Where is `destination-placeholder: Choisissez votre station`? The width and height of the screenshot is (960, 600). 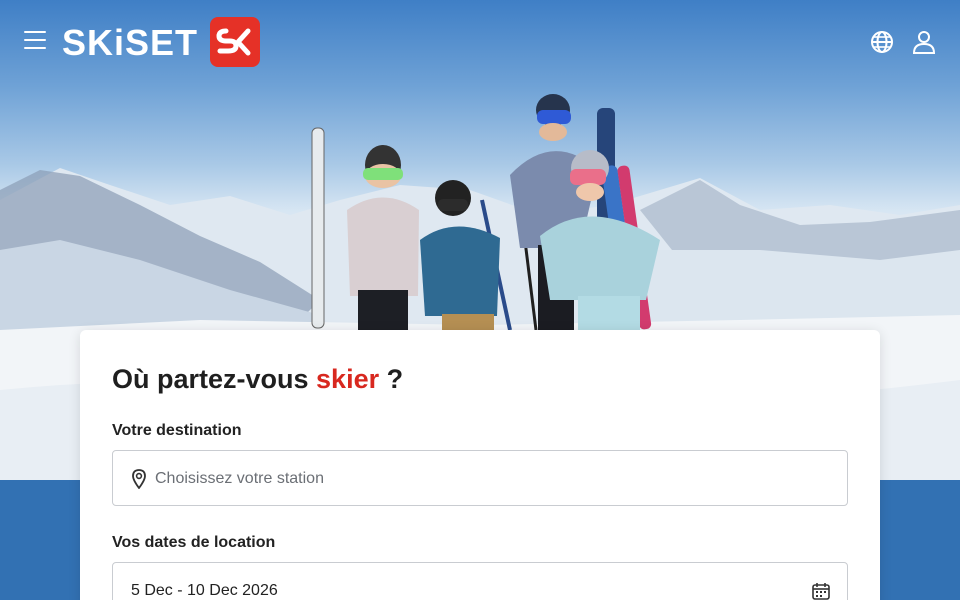
destination-placeholder: Choisissez votre station is located at coordinates (239, 478).